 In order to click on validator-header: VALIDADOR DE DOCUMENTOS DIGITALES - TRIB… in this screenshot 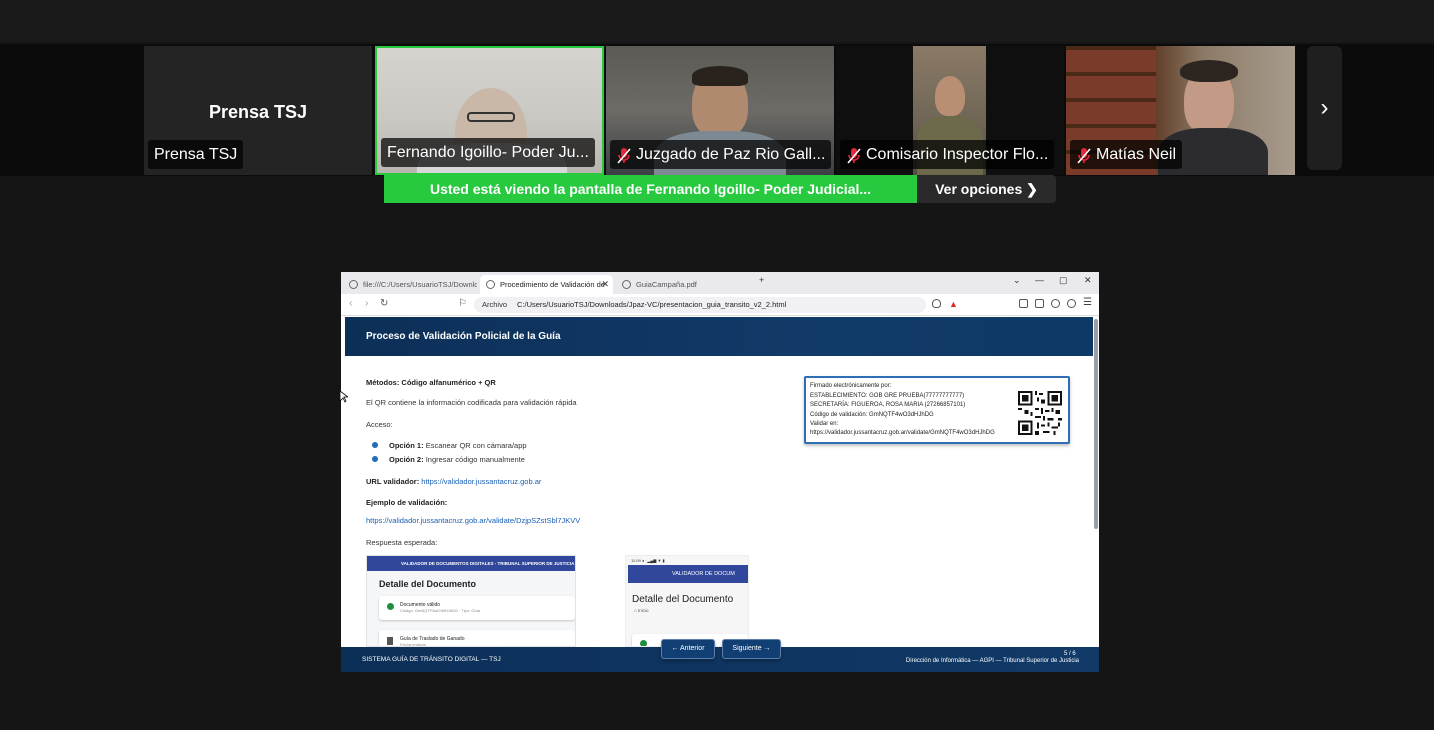, I will do `click(471, 563)`.